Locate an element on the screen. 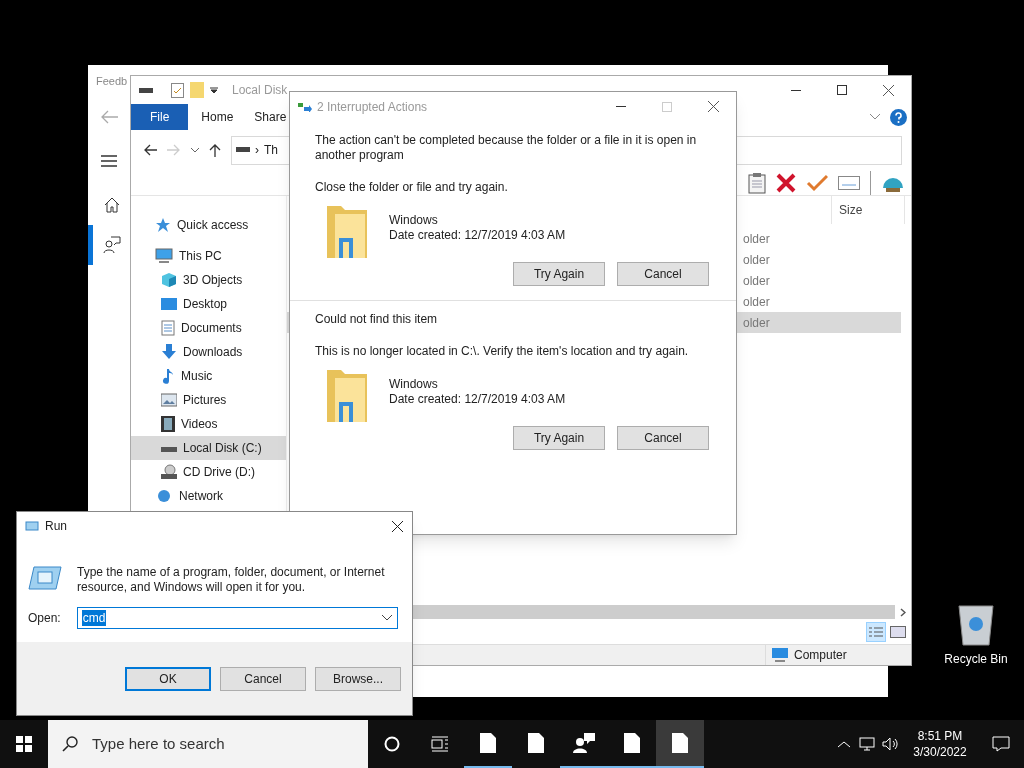 This screenshot has height=768, width=1024. field-label: Open: is located at coordinates (44, 618).